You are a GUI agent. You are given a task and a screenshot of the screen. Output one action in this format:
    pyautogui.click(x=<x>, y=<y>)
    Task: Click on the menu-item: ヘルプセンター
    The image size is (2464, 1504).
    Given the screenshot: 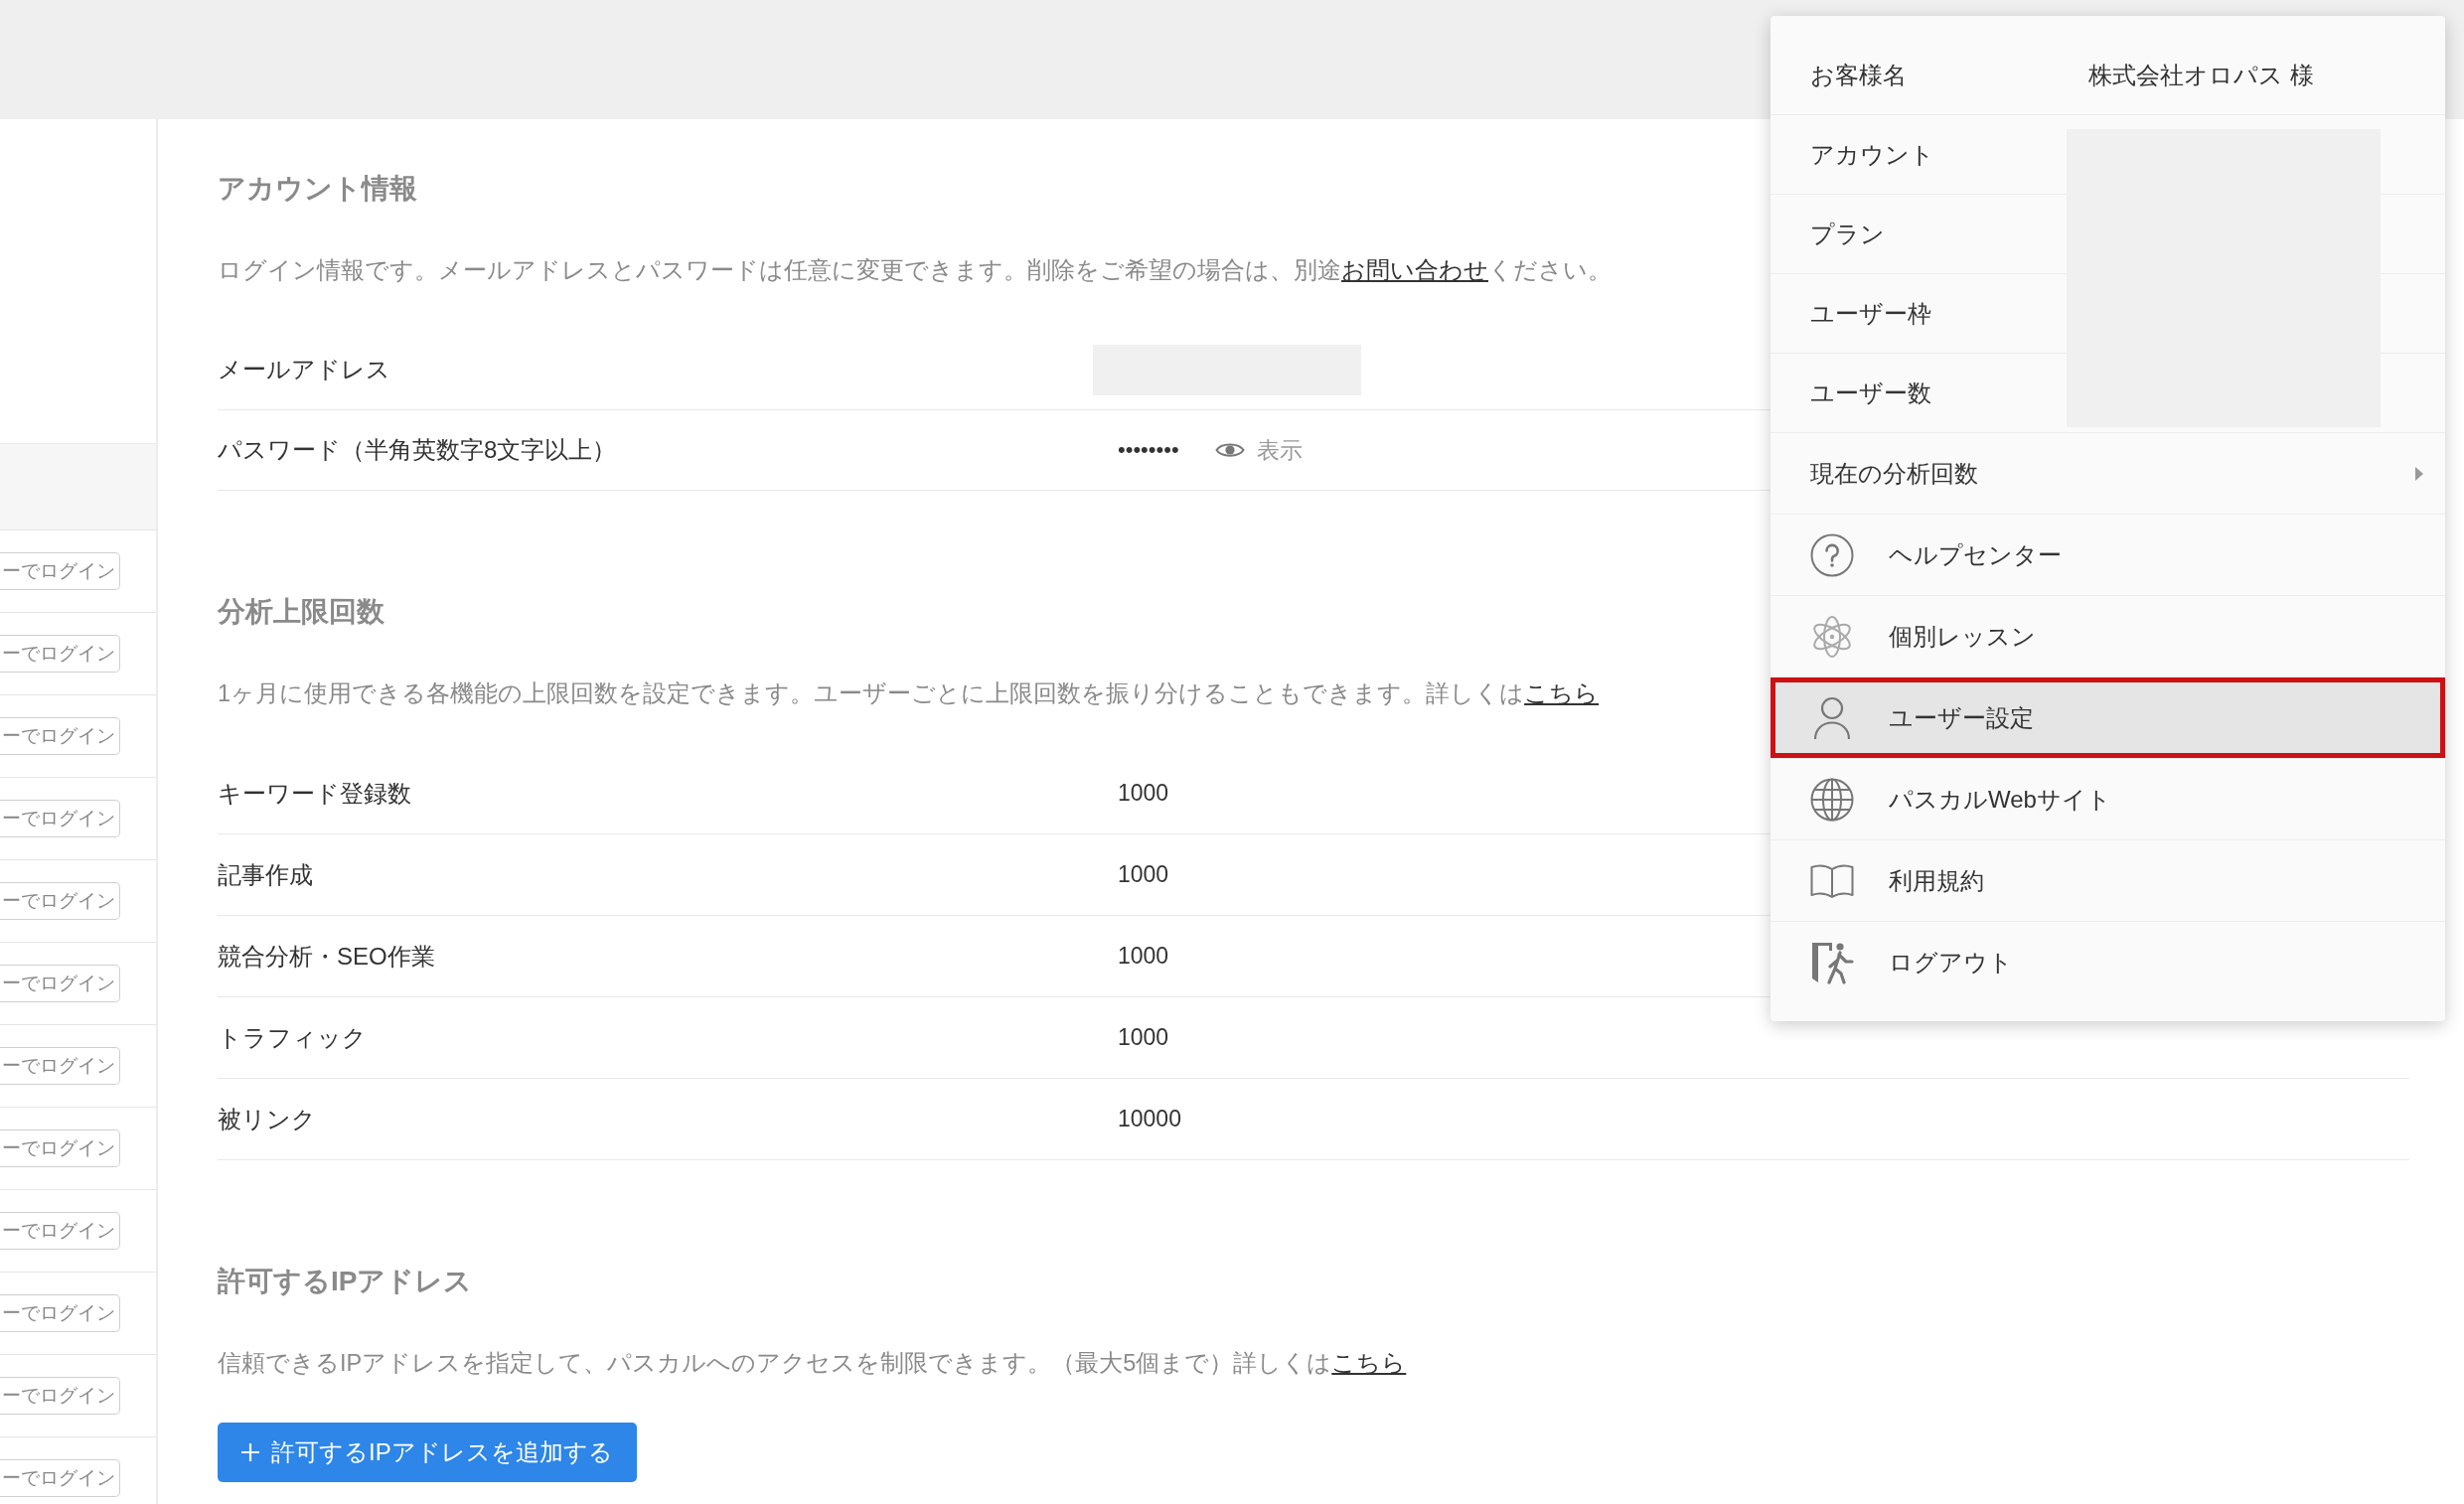 What is the action you would take?
    pyautogui.click(x=2108, y=555)
    